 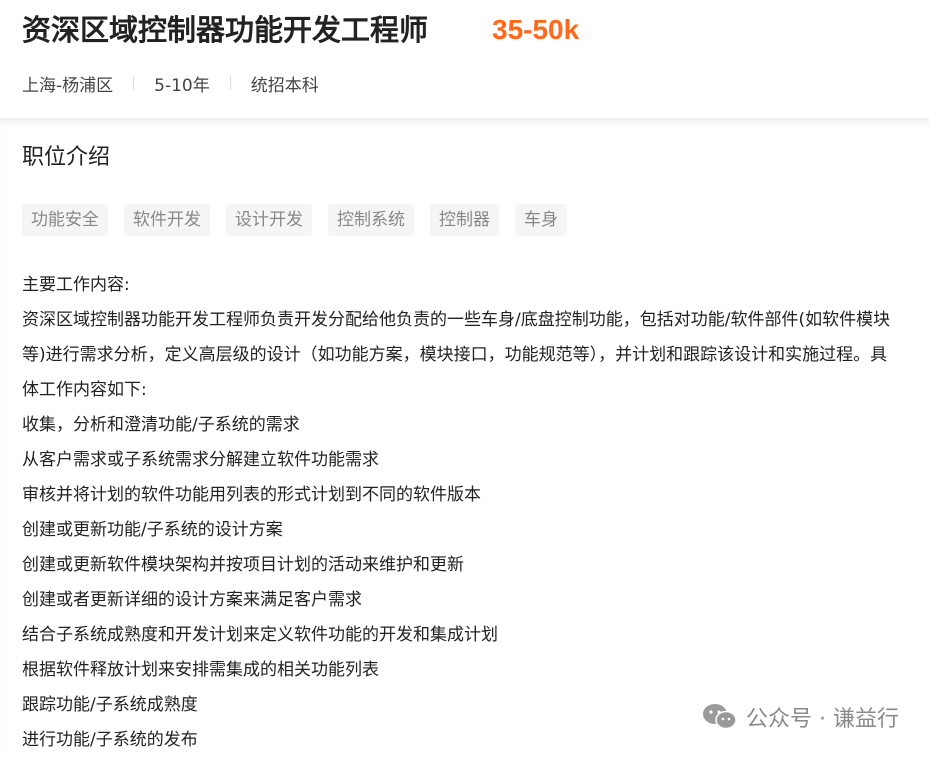 I want to click on watermark: 公众号 · 谦益行, so click(x=800, y=717).